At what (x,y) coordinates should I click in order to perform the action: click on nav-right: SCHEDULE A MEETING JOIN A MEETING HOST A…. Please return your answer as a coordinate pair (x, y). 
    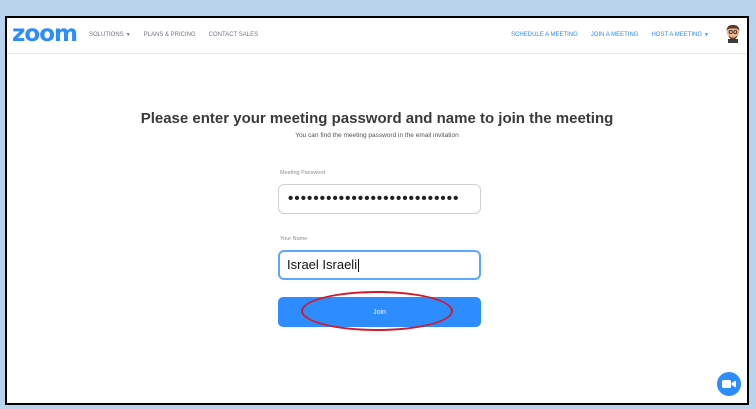
    Looking at the image, I should click on (610, 35).